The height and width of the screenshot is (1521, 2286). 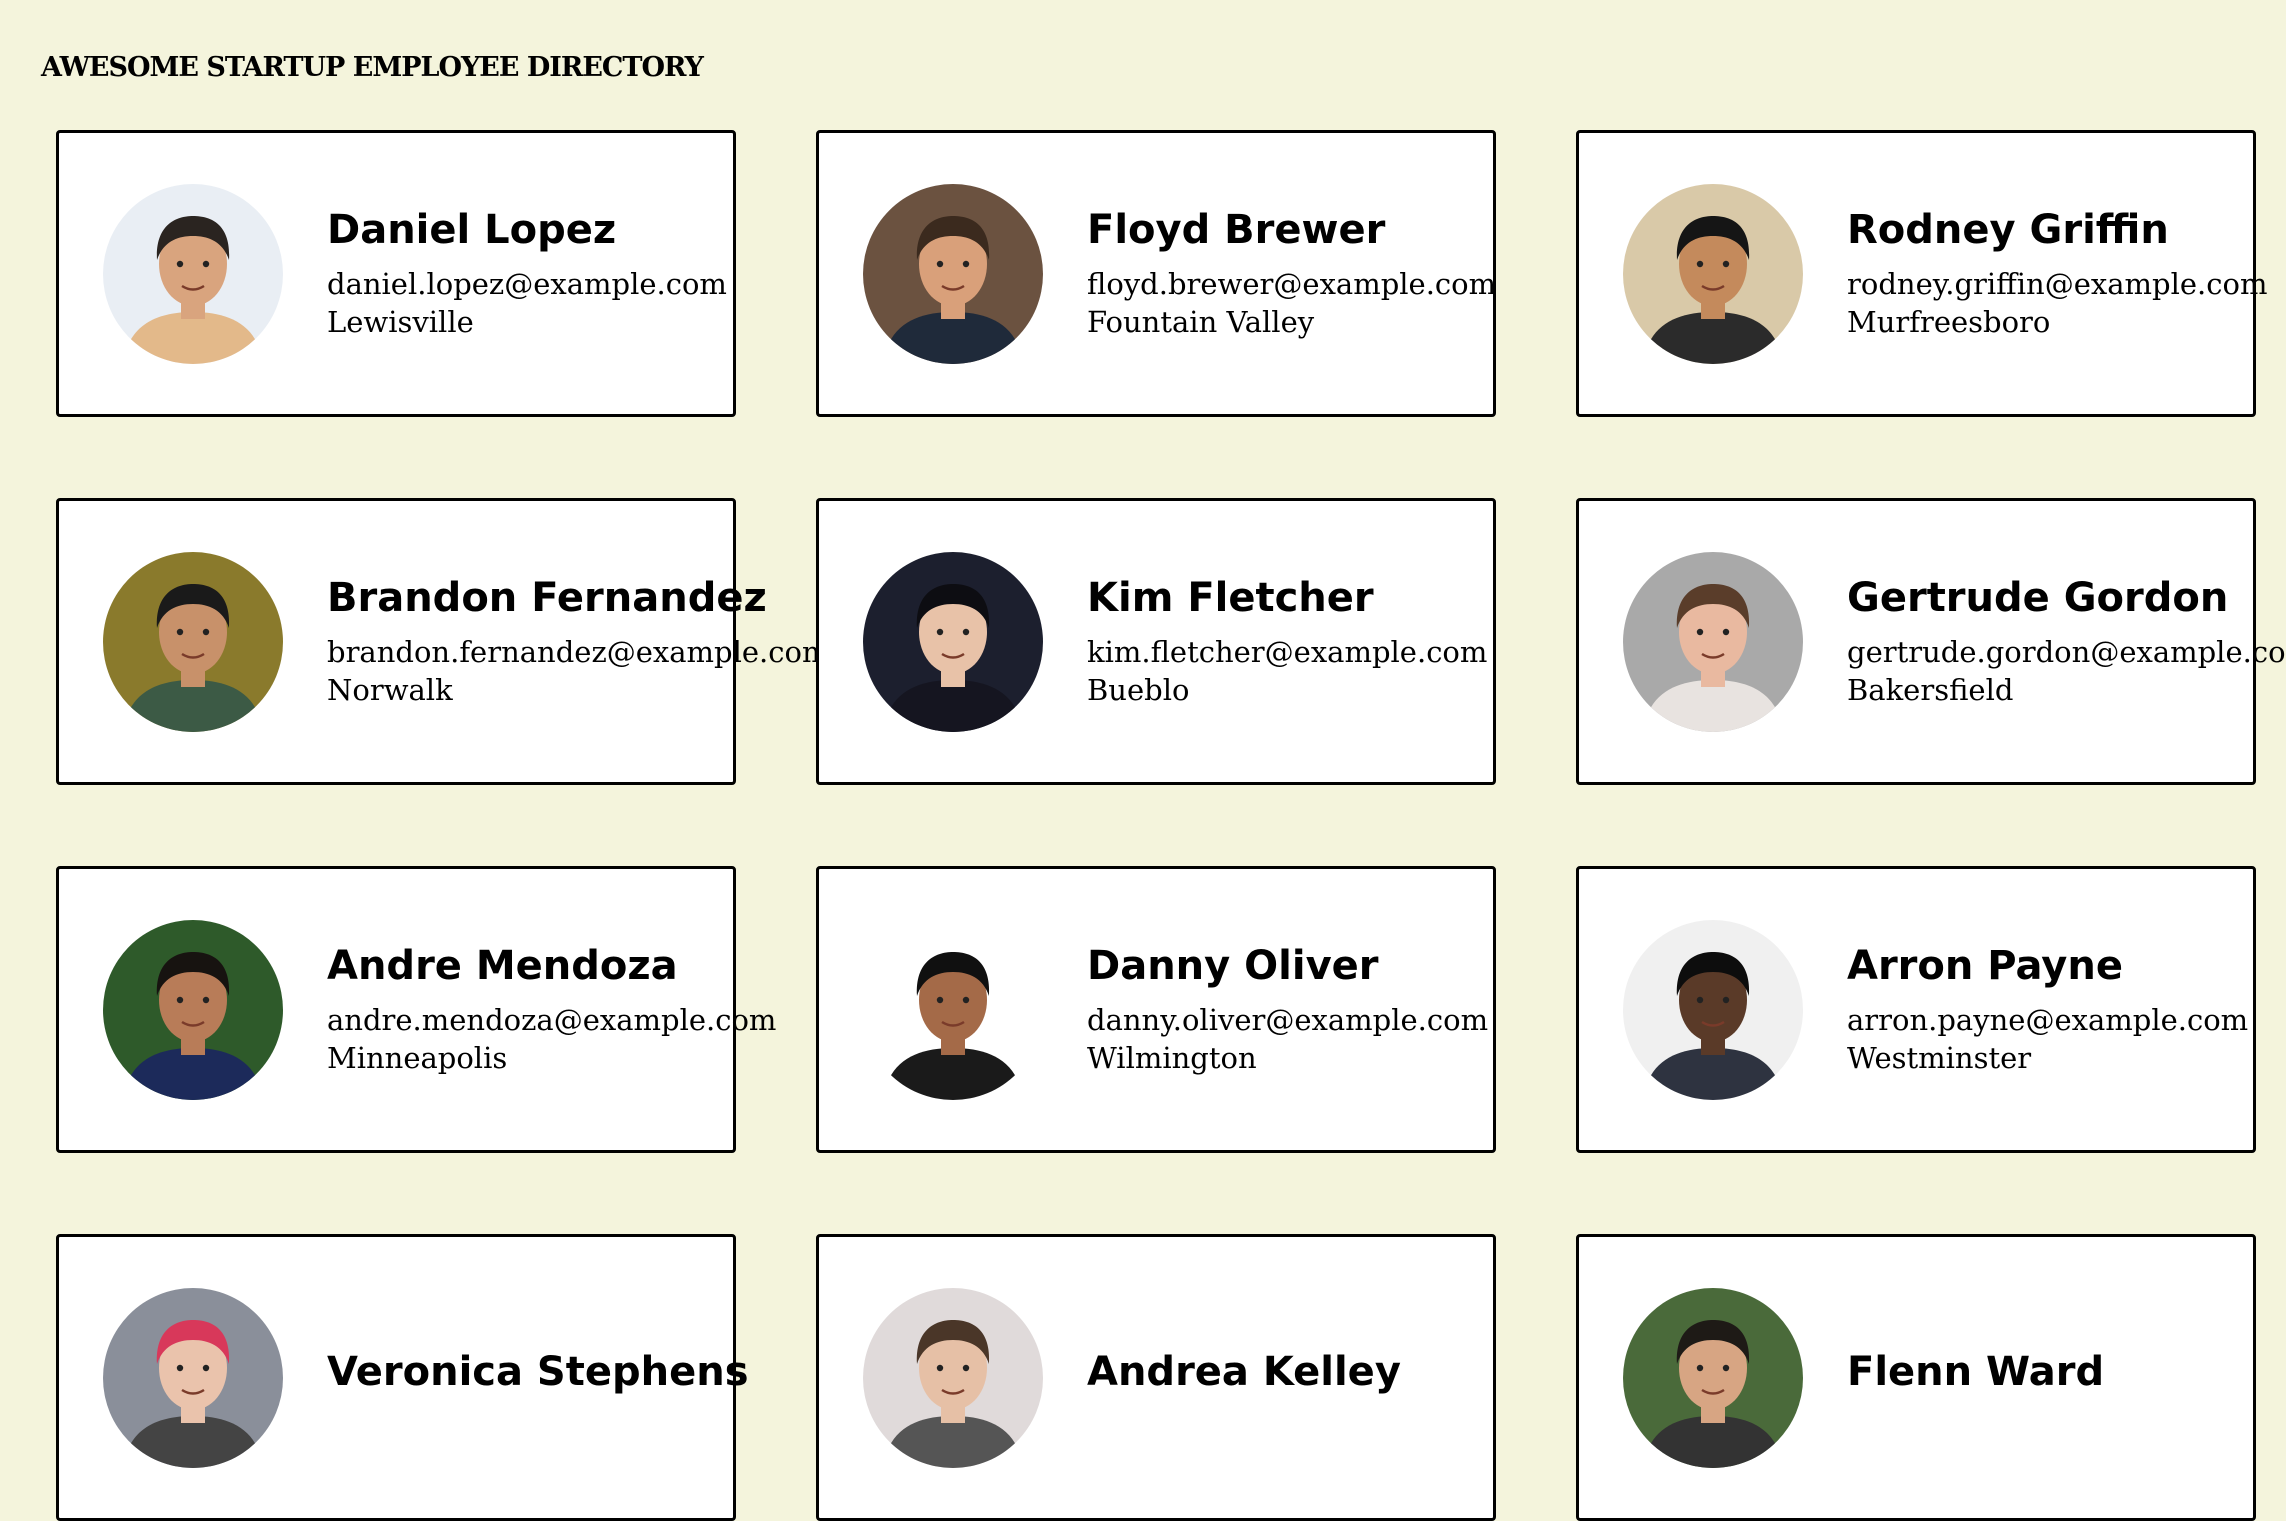 I want to click on employee-card: Andrea Kelley, so click(x=1156, y=1377).